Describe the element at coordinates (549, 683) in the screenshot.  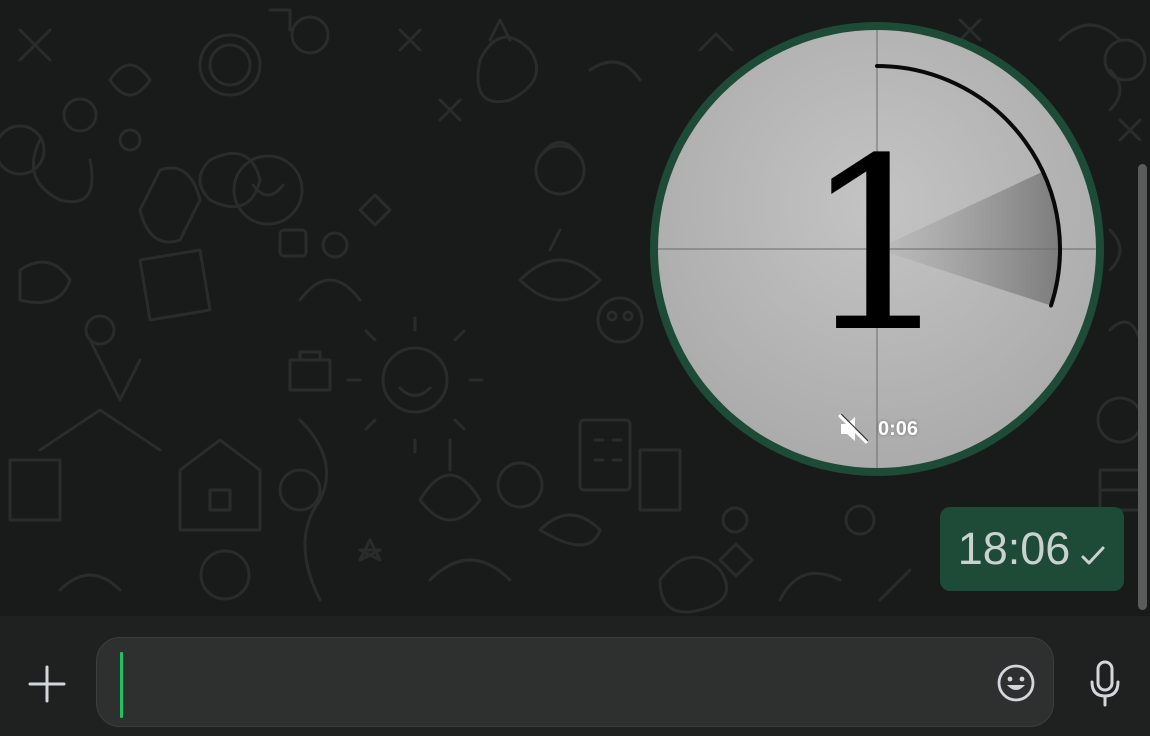
I see `message-input` at that location.